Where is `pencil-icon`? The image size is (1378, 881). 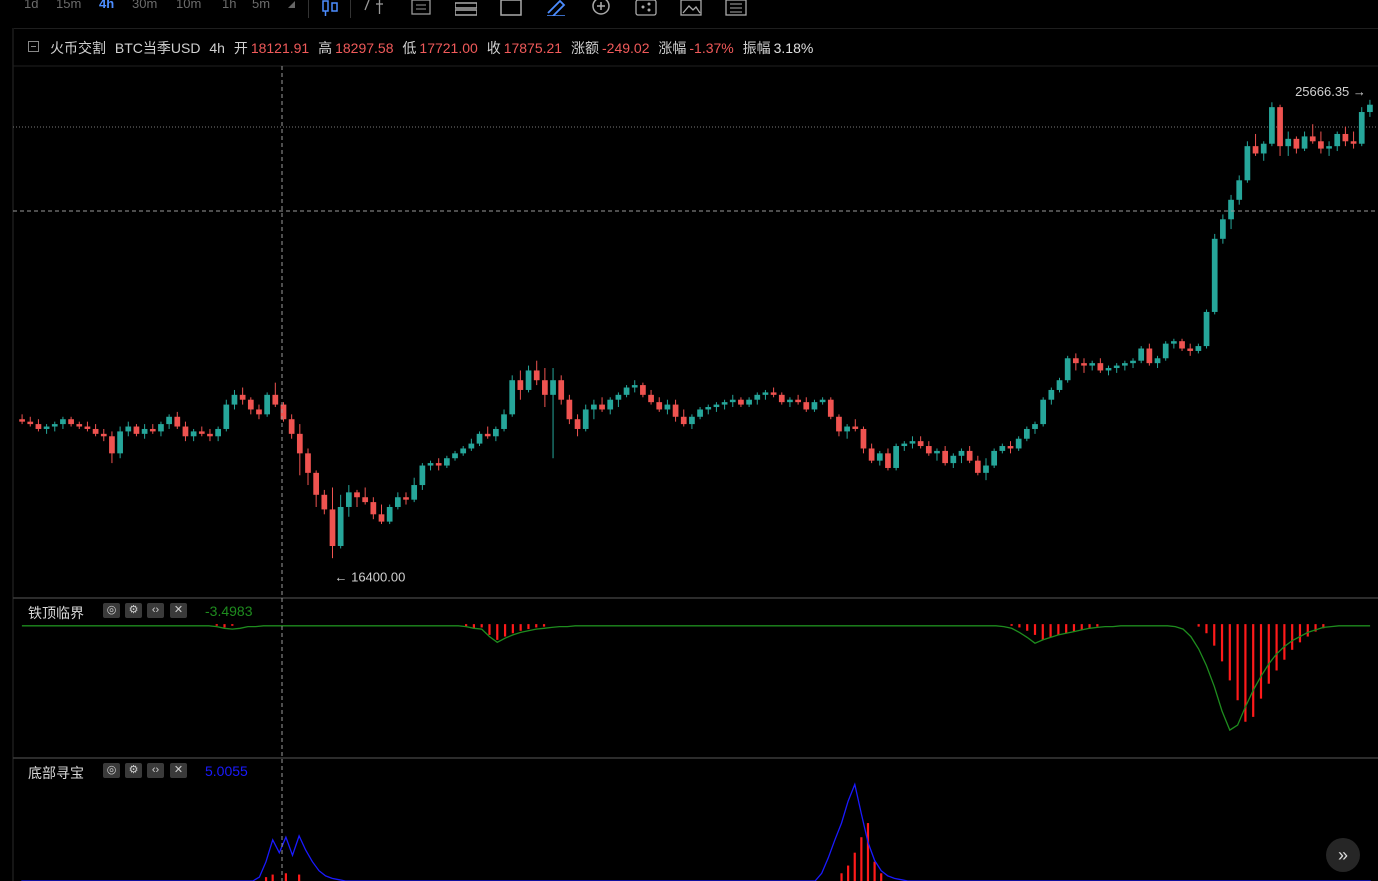
pencil-icon is located at coordinates (556, 8).